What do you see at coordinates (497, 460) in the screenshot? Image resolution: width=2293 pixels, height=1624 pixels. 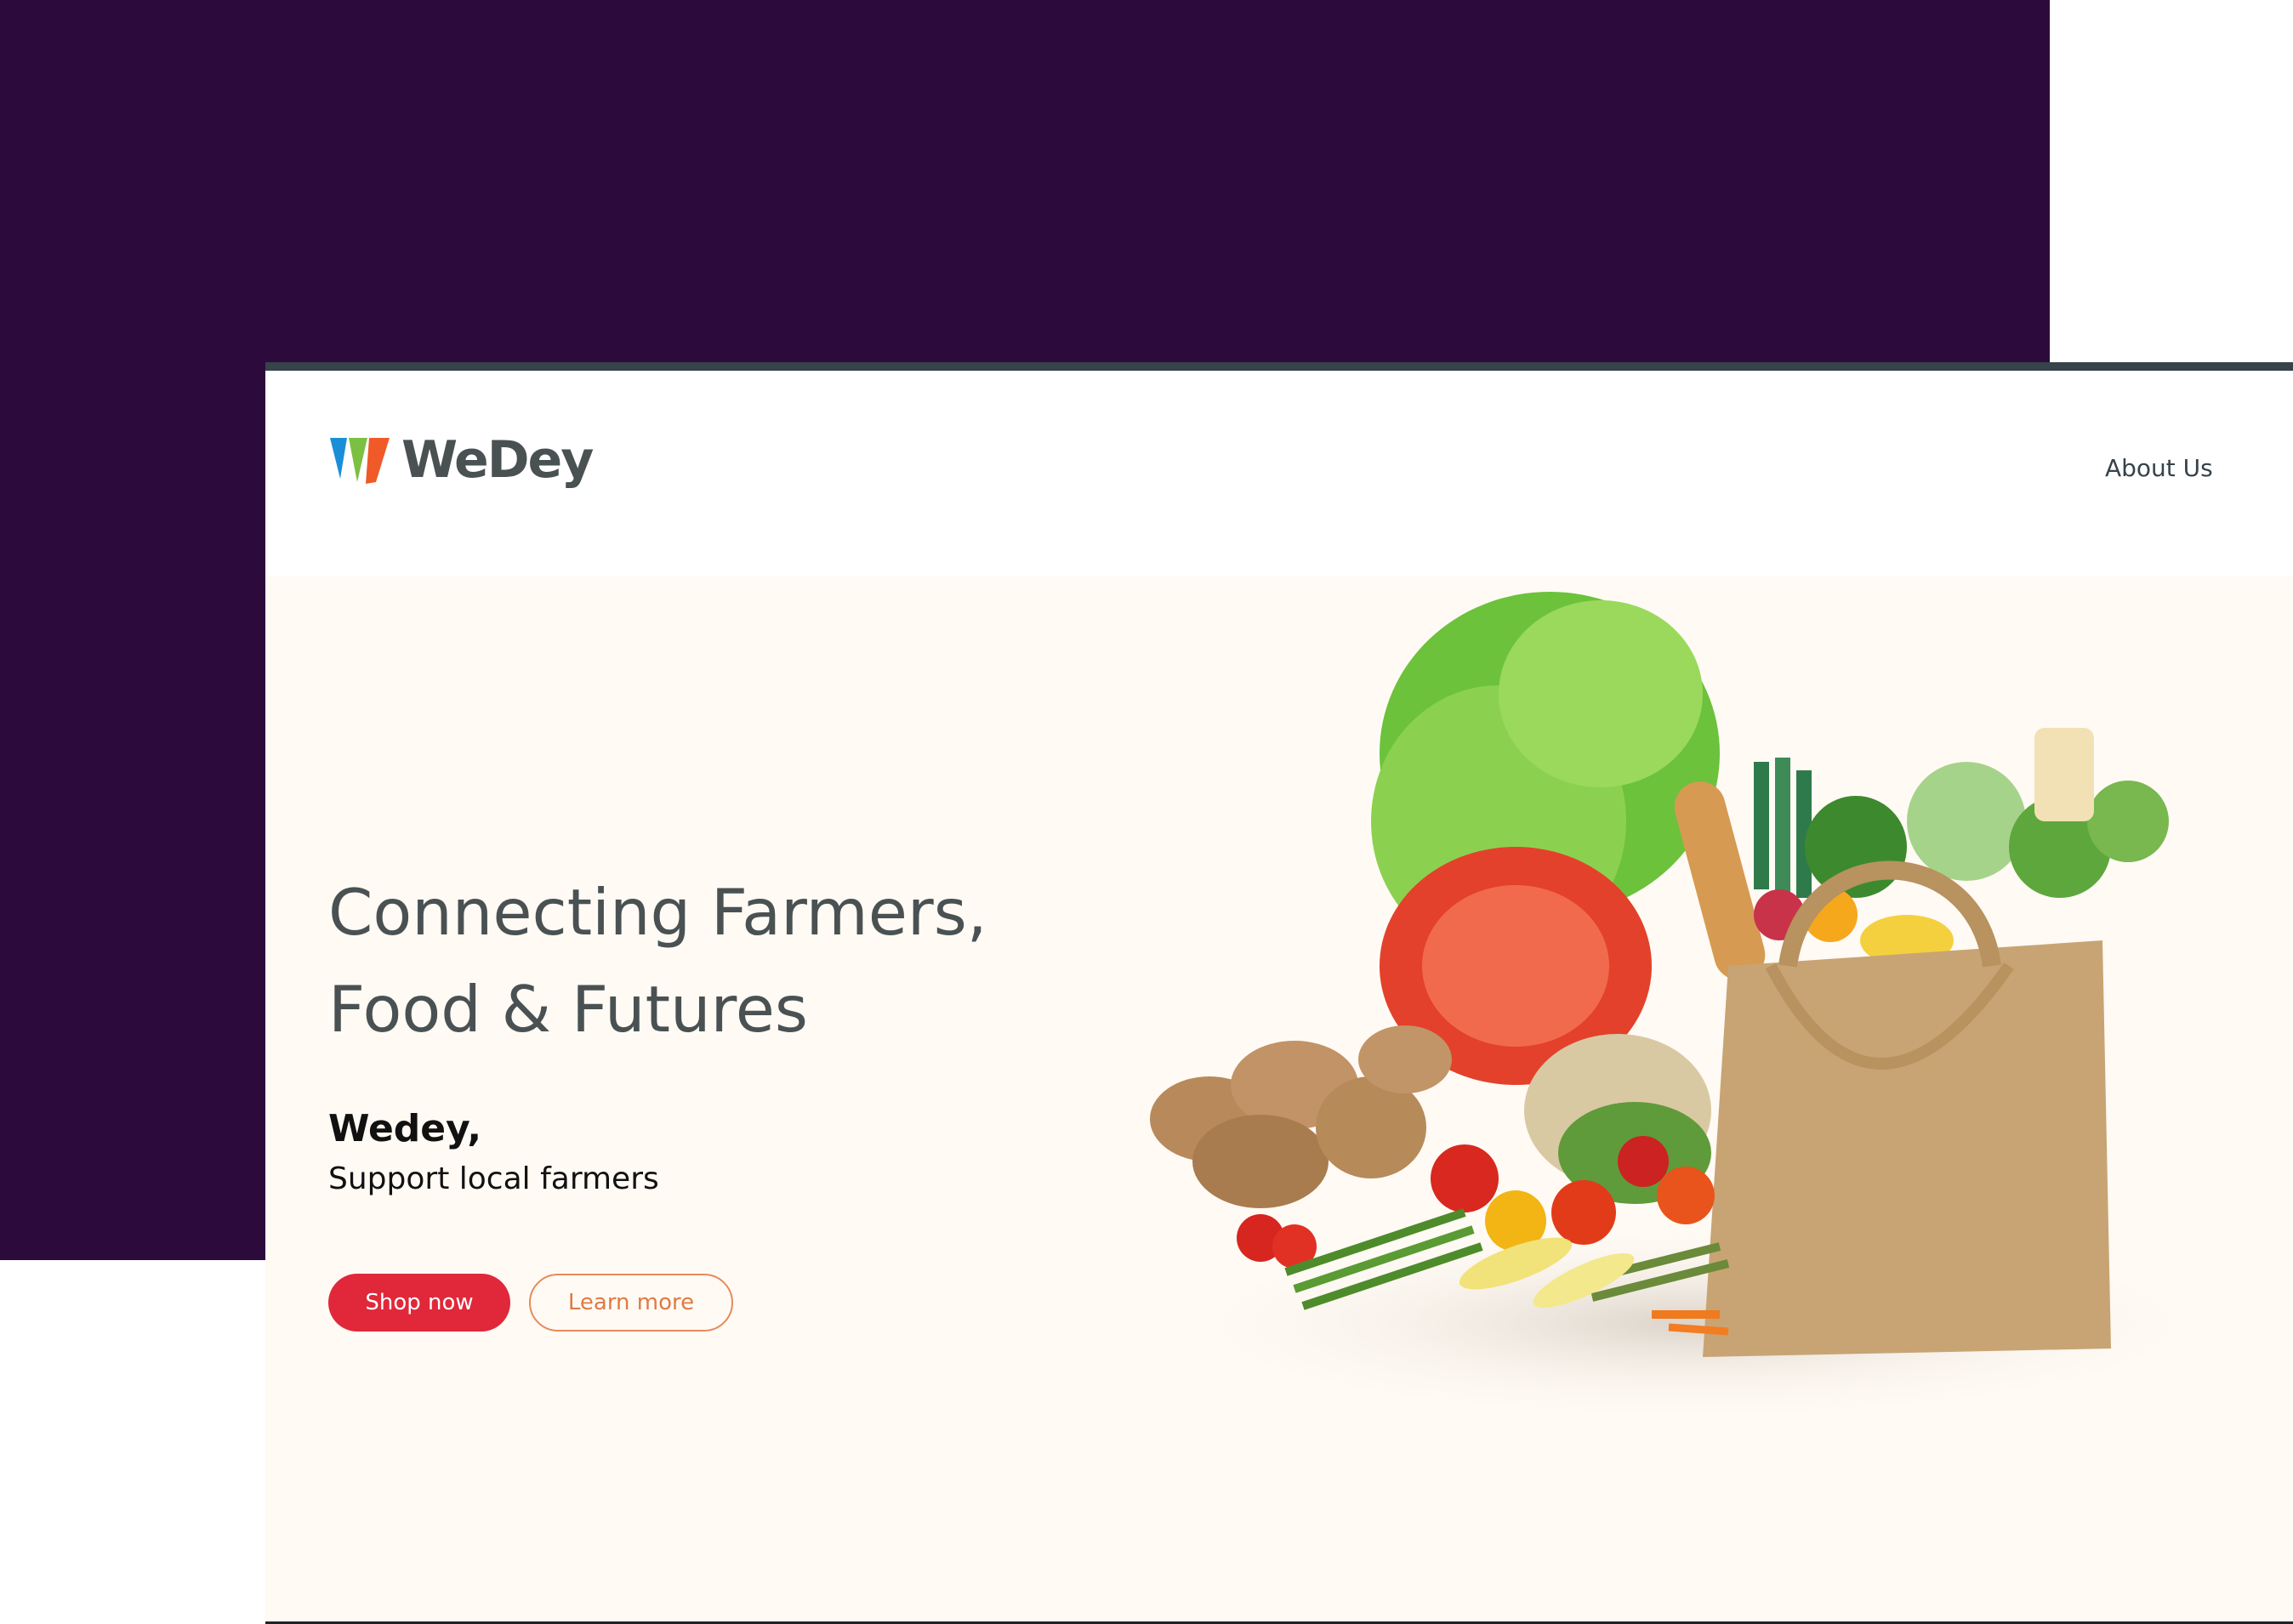 I see `logo-text: WeDey` at bounding box center [497, 460].